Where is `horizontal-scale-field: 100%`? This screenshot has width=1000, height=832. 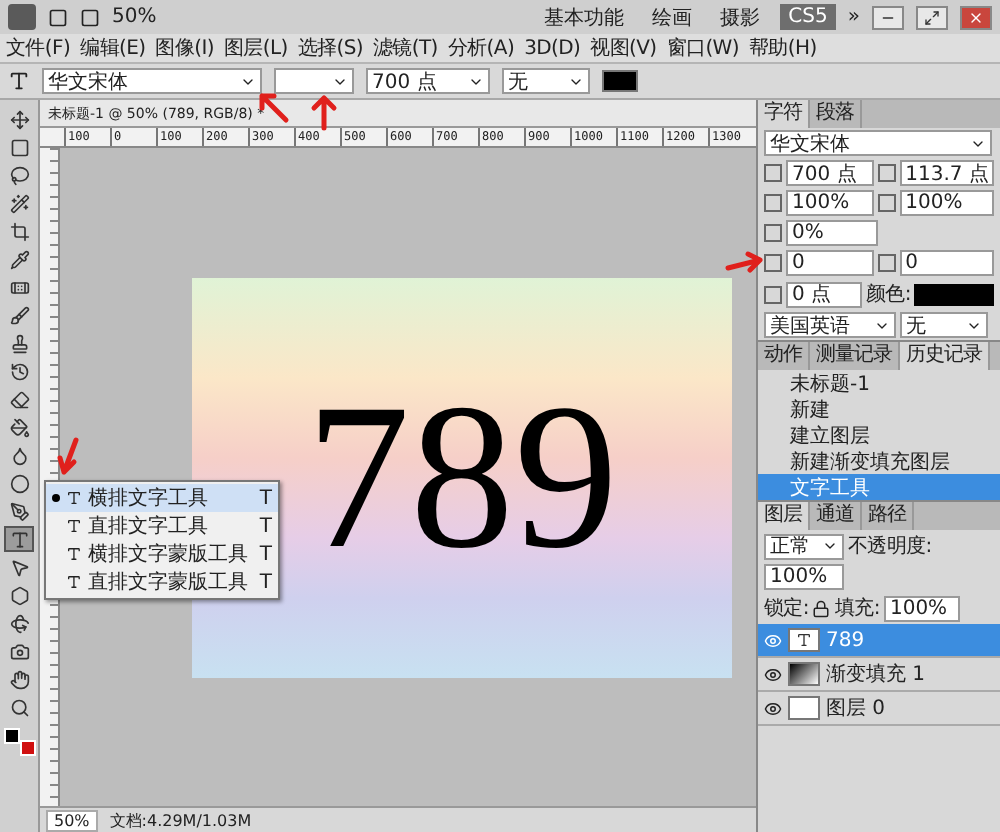 horizontal-scale-field: 100% is located at coordinates (946, 203).